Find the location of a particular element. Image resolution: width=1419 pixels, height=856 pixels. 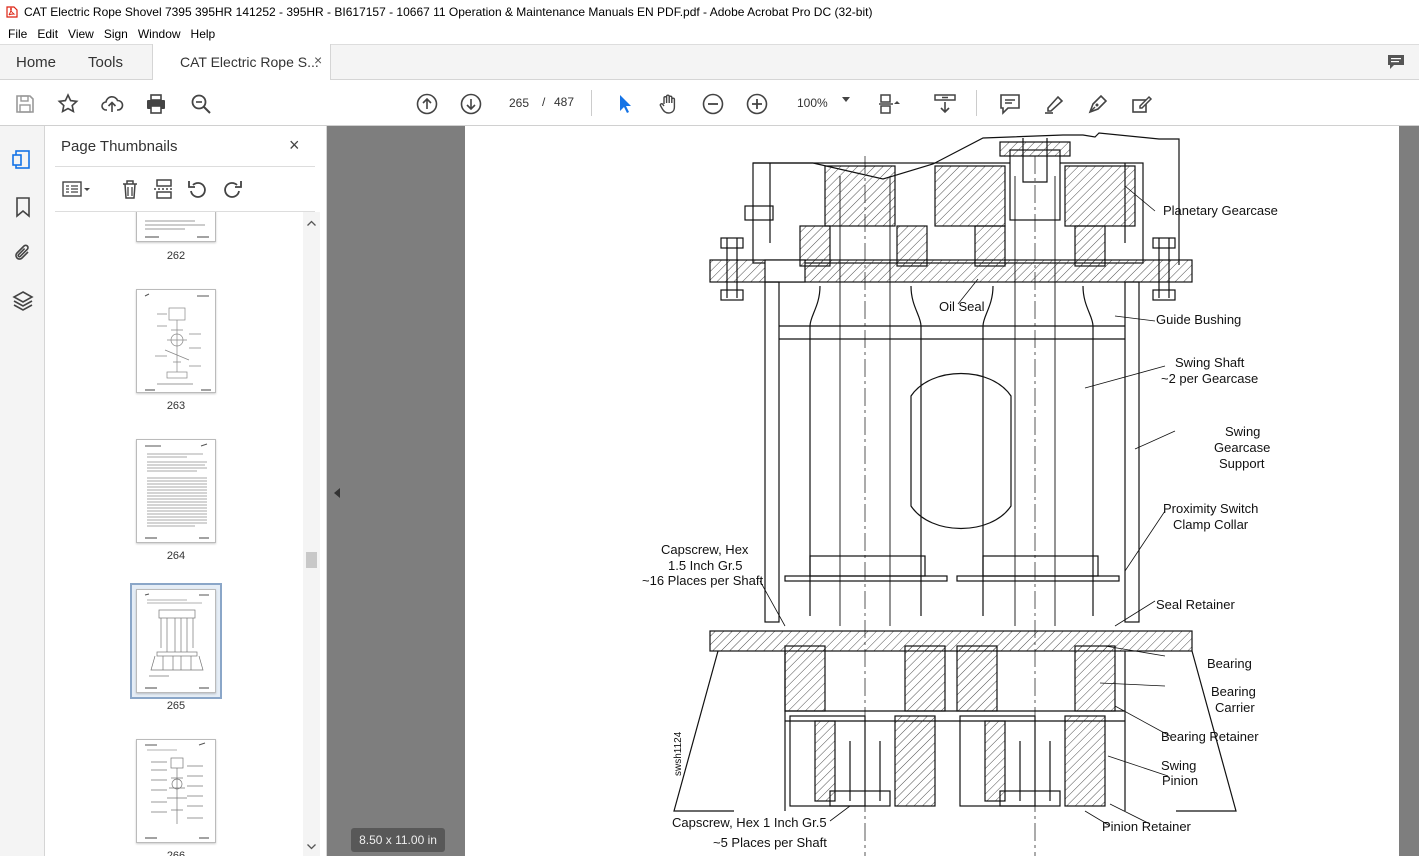

thumbnail-label: 263 is located at coordinates (176, 406).